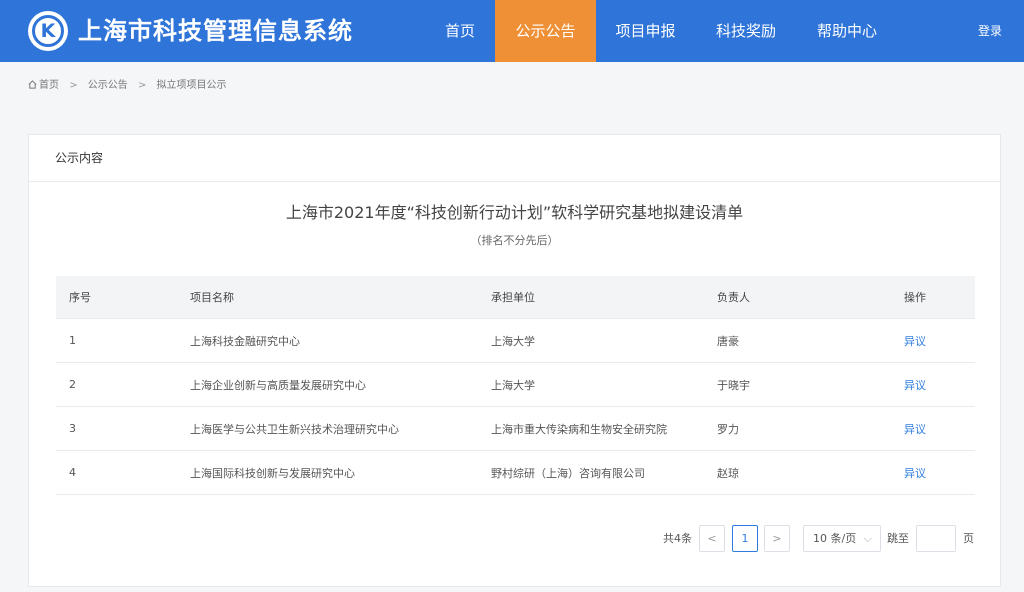 The width and height of the screenshot is (1024, 592). I want to click on breadcrumb-item-current: 拟立项项目公示, so click(191, 85).